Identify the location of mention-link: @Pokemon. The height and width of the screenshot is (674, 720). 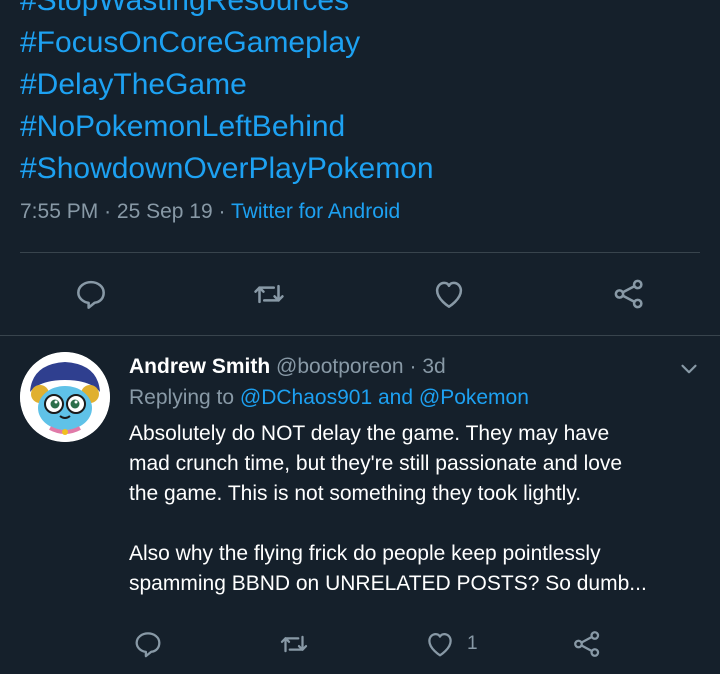
(474, 397).